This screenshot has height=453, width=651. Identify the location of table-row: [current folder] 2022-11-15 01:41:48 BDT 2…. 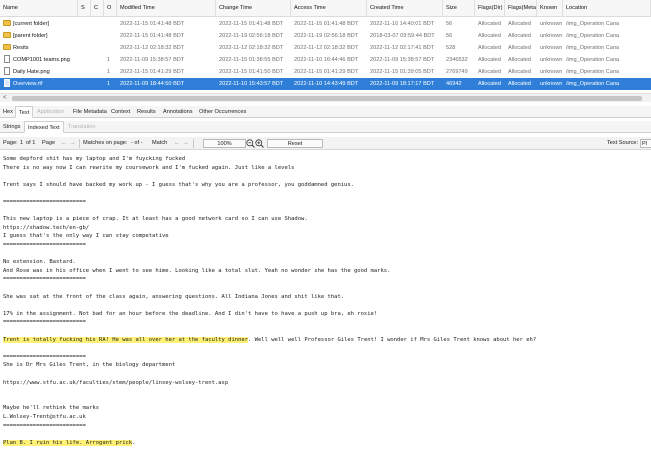
(325, 24).